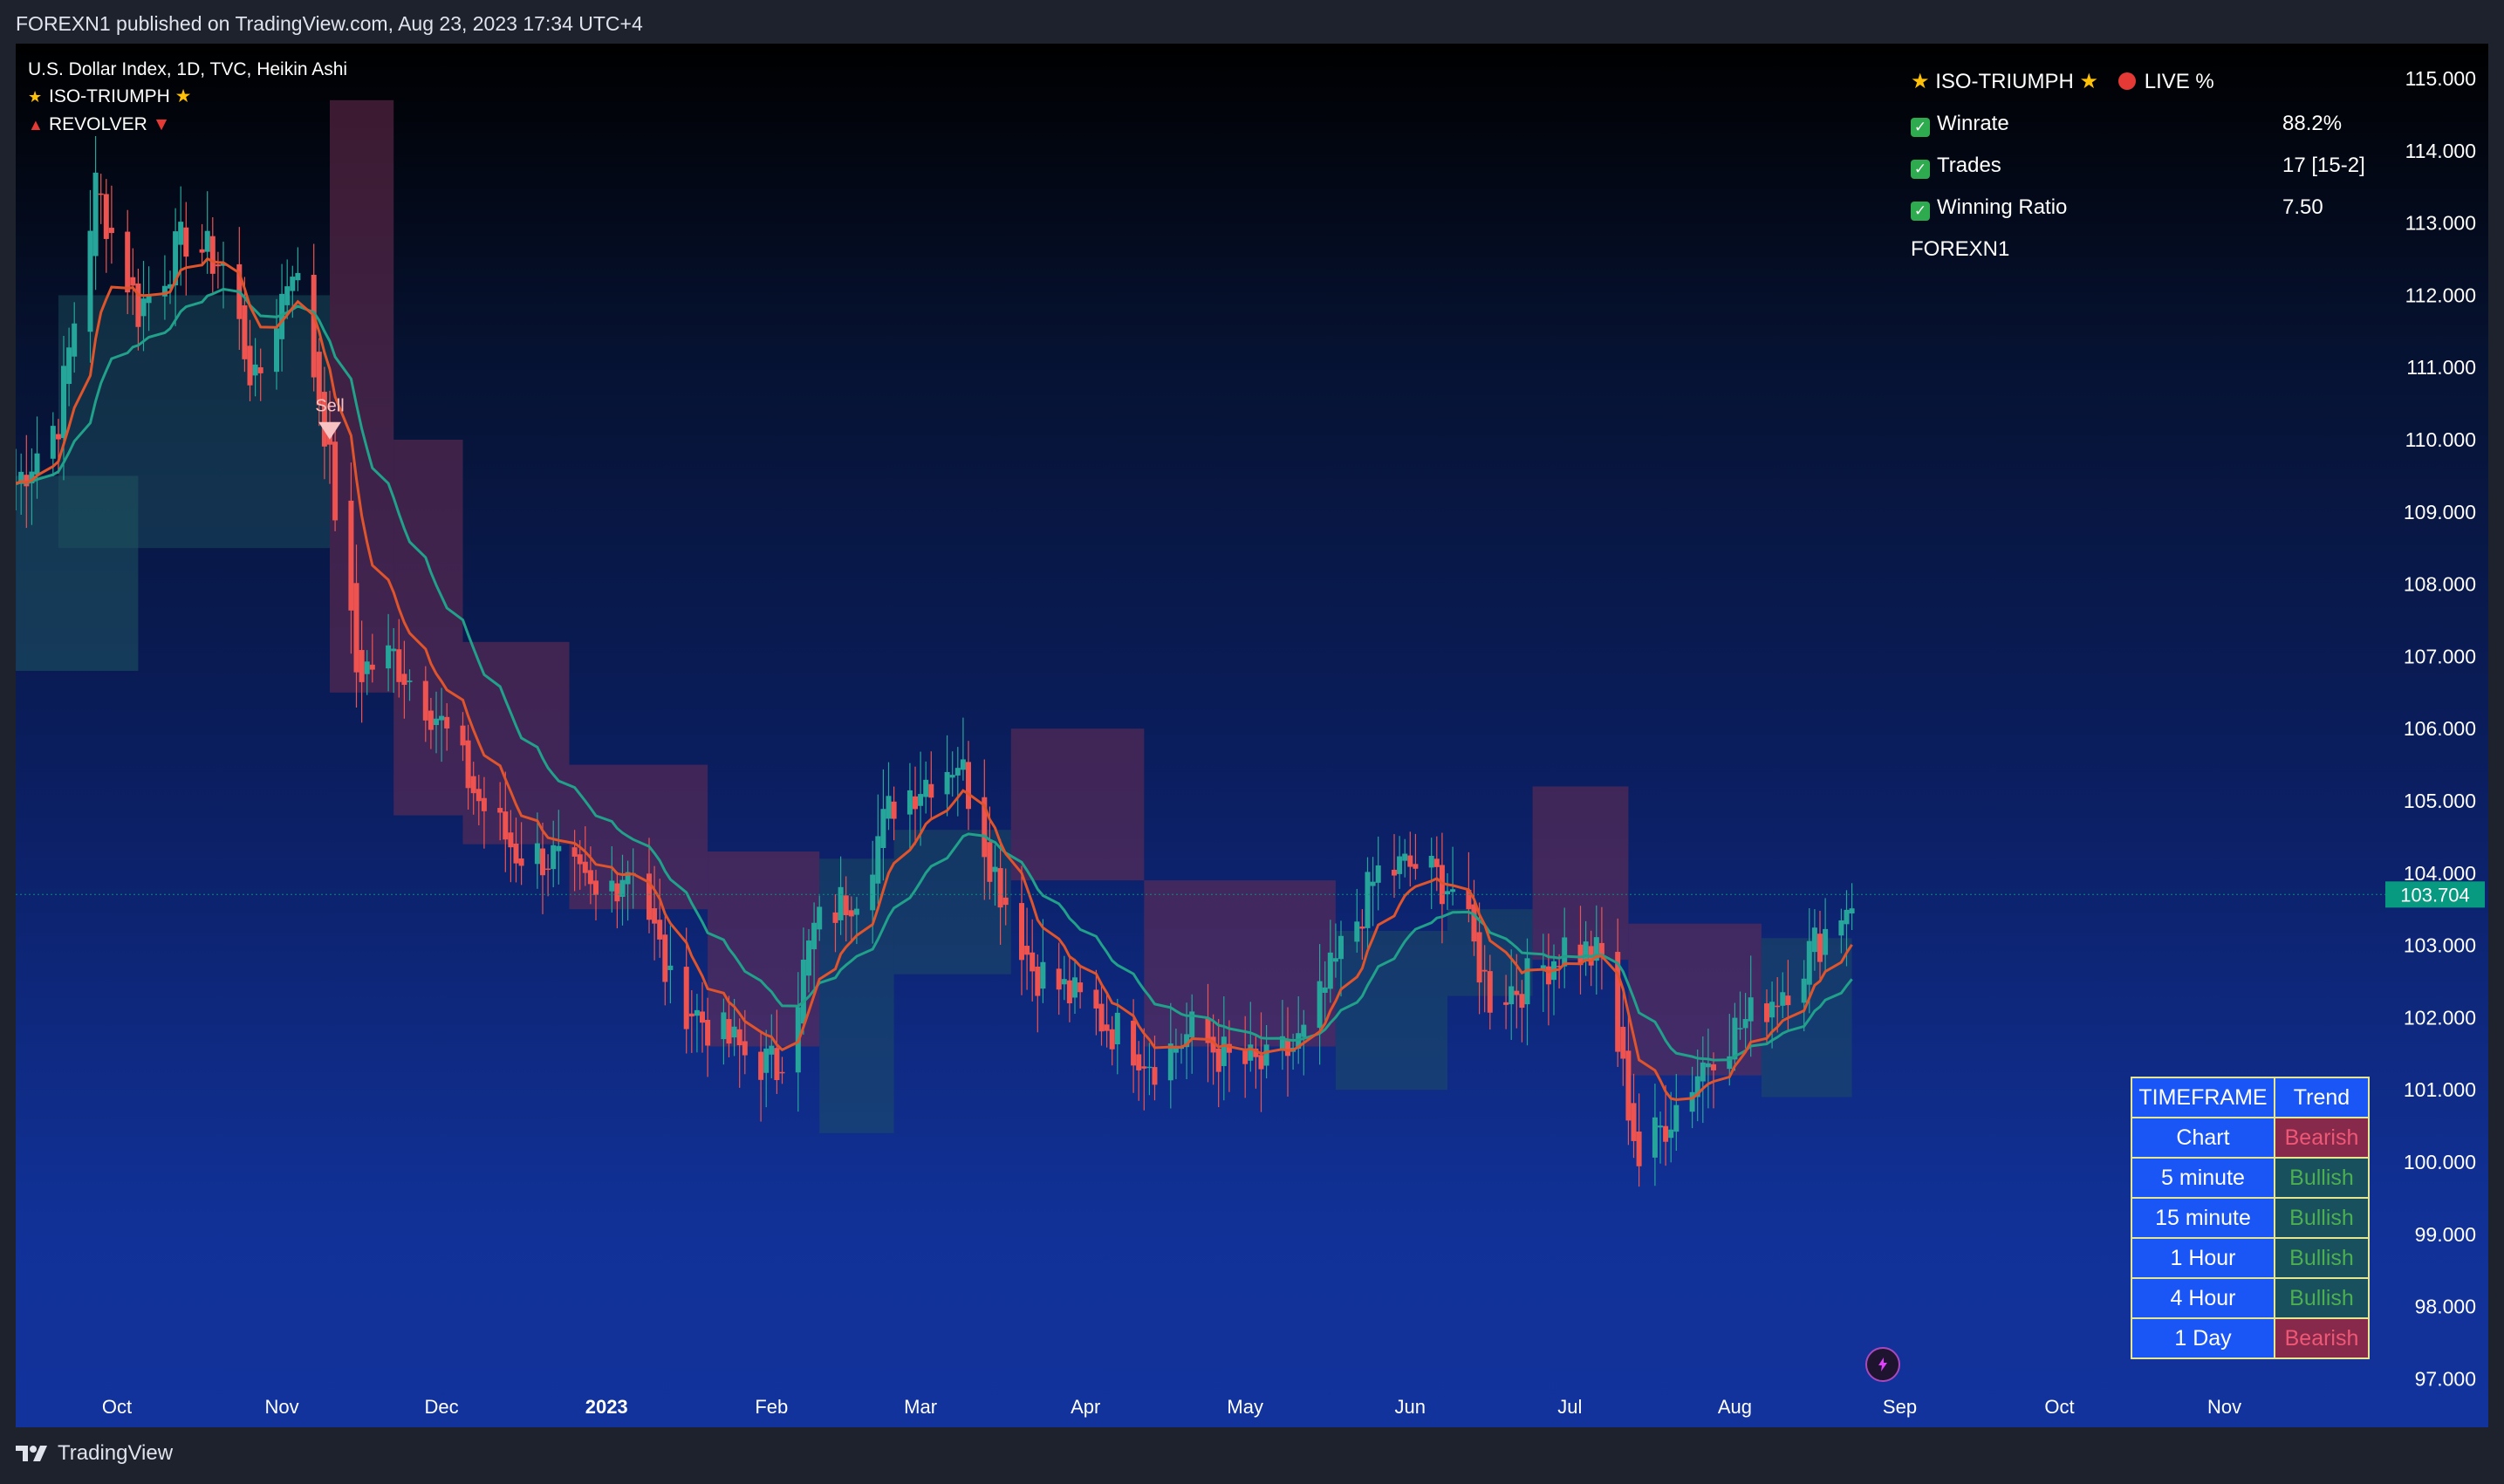 The width and height of the screenshot is (2504, 1484). What do you see at coordinates (2445, 1378) in the screenshot?
I see `y-axis-tick-label: 97.000` at bounding box center [2445, 1378].